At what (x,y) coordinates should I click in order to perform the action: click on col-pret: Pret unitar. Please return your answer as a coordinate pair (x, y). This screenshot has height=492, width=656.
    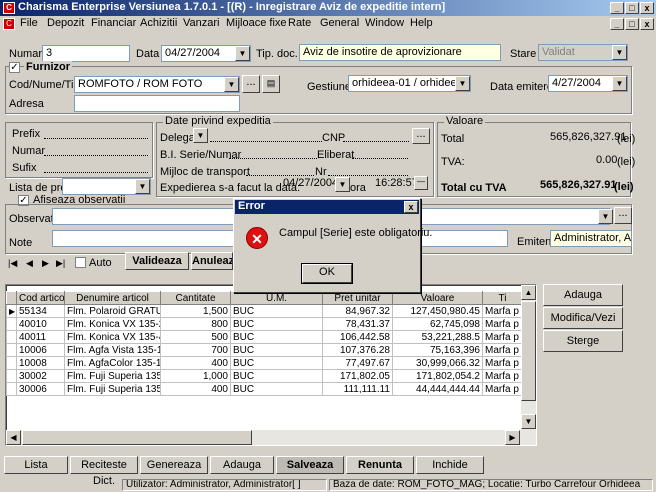
    Looking at the image, I should click on (357, 298).